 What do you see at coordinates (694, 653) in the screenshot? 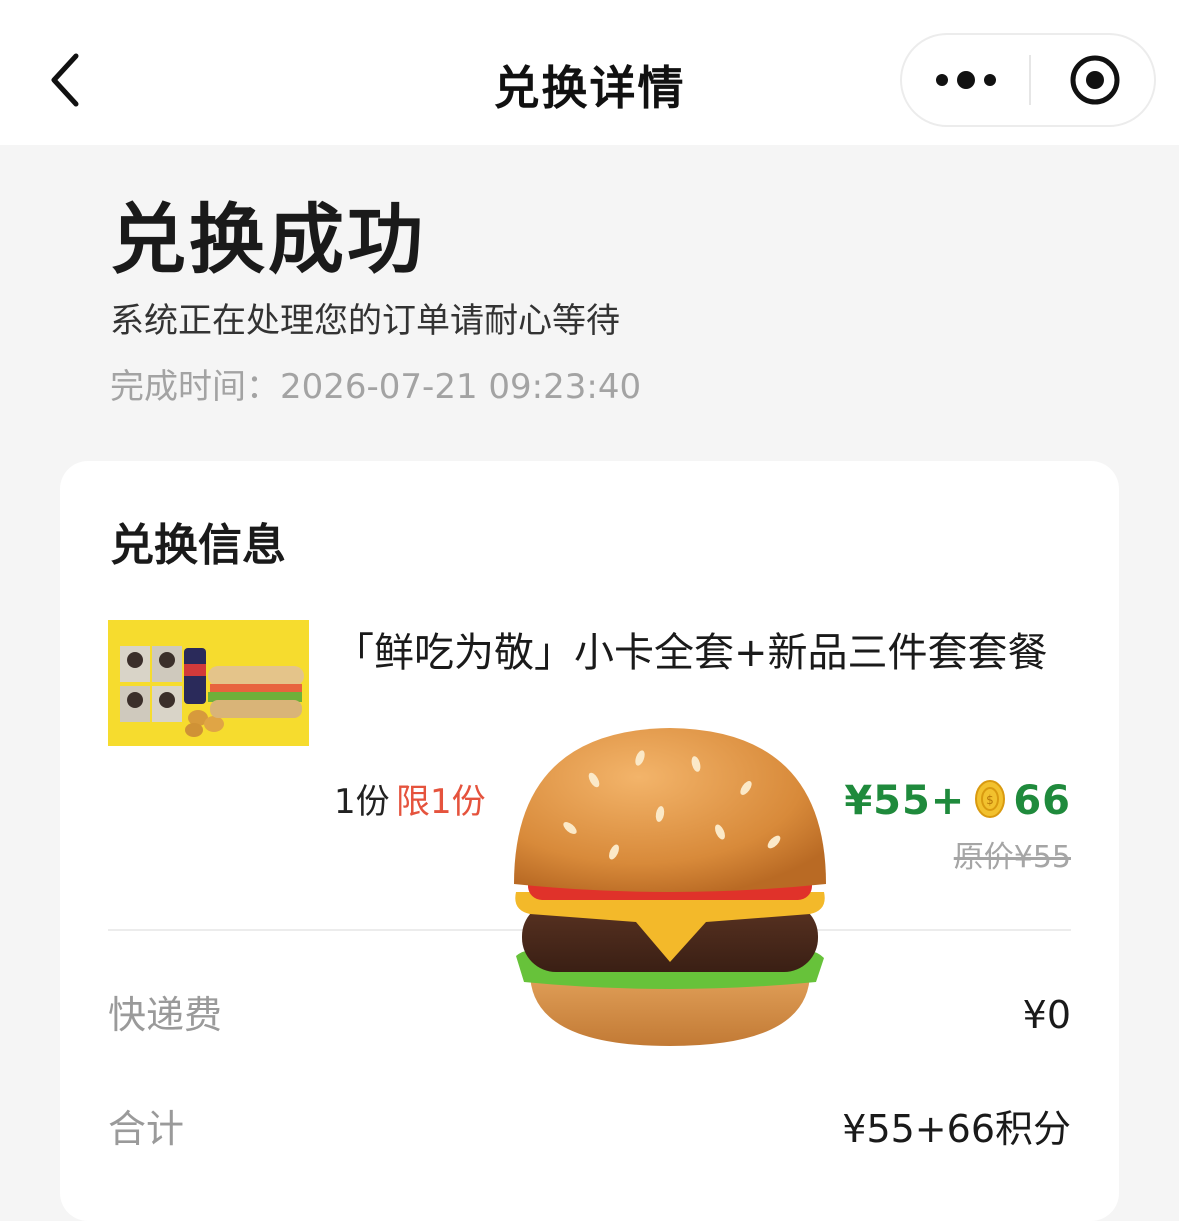
I see `product-name: 「鲜吃为敬」小卡全套+新品三件套套餐` at bounding box center [694, 653].